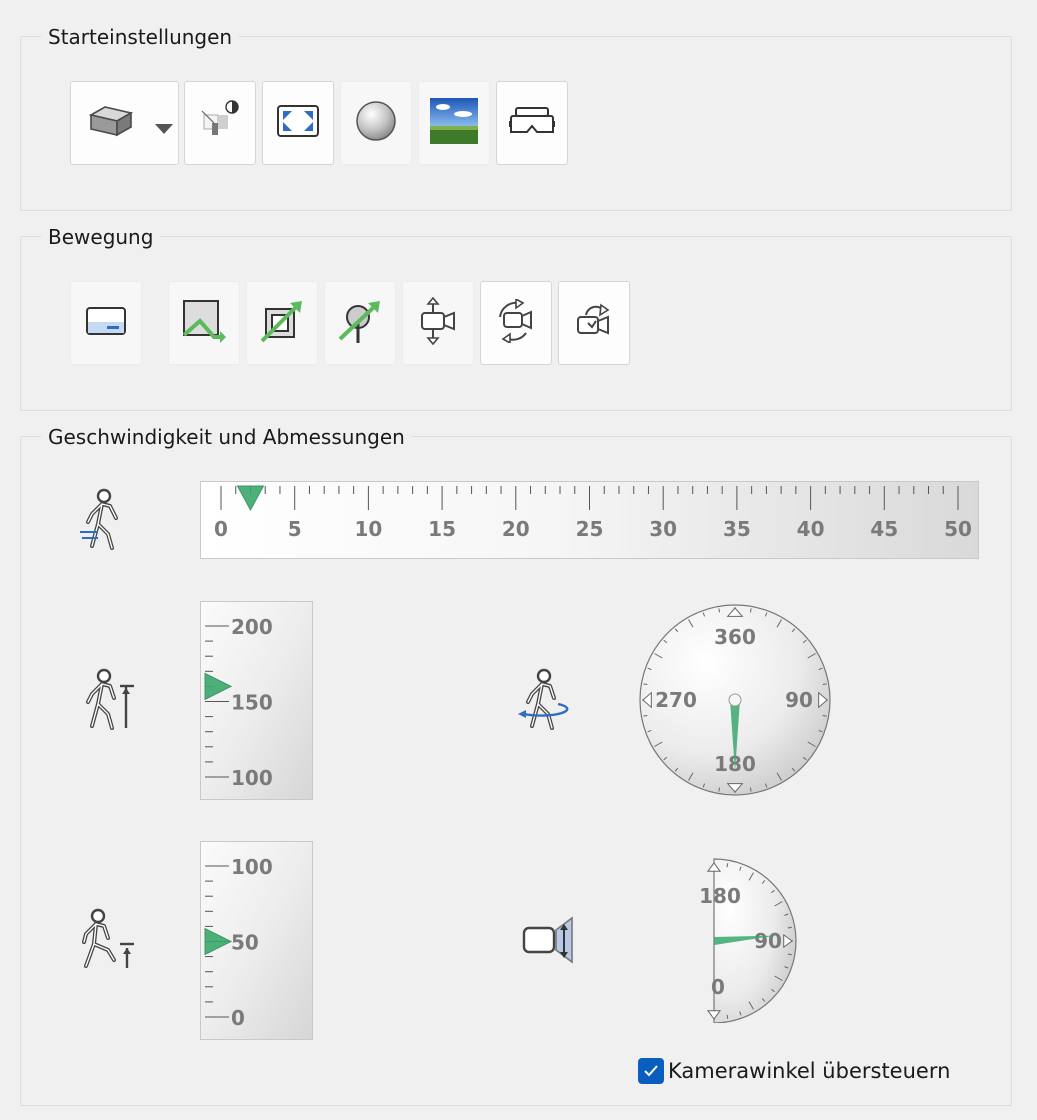 This screenshot has height=1120, width=1037. I want to click on checkmark-icon, so click(651, 1071).